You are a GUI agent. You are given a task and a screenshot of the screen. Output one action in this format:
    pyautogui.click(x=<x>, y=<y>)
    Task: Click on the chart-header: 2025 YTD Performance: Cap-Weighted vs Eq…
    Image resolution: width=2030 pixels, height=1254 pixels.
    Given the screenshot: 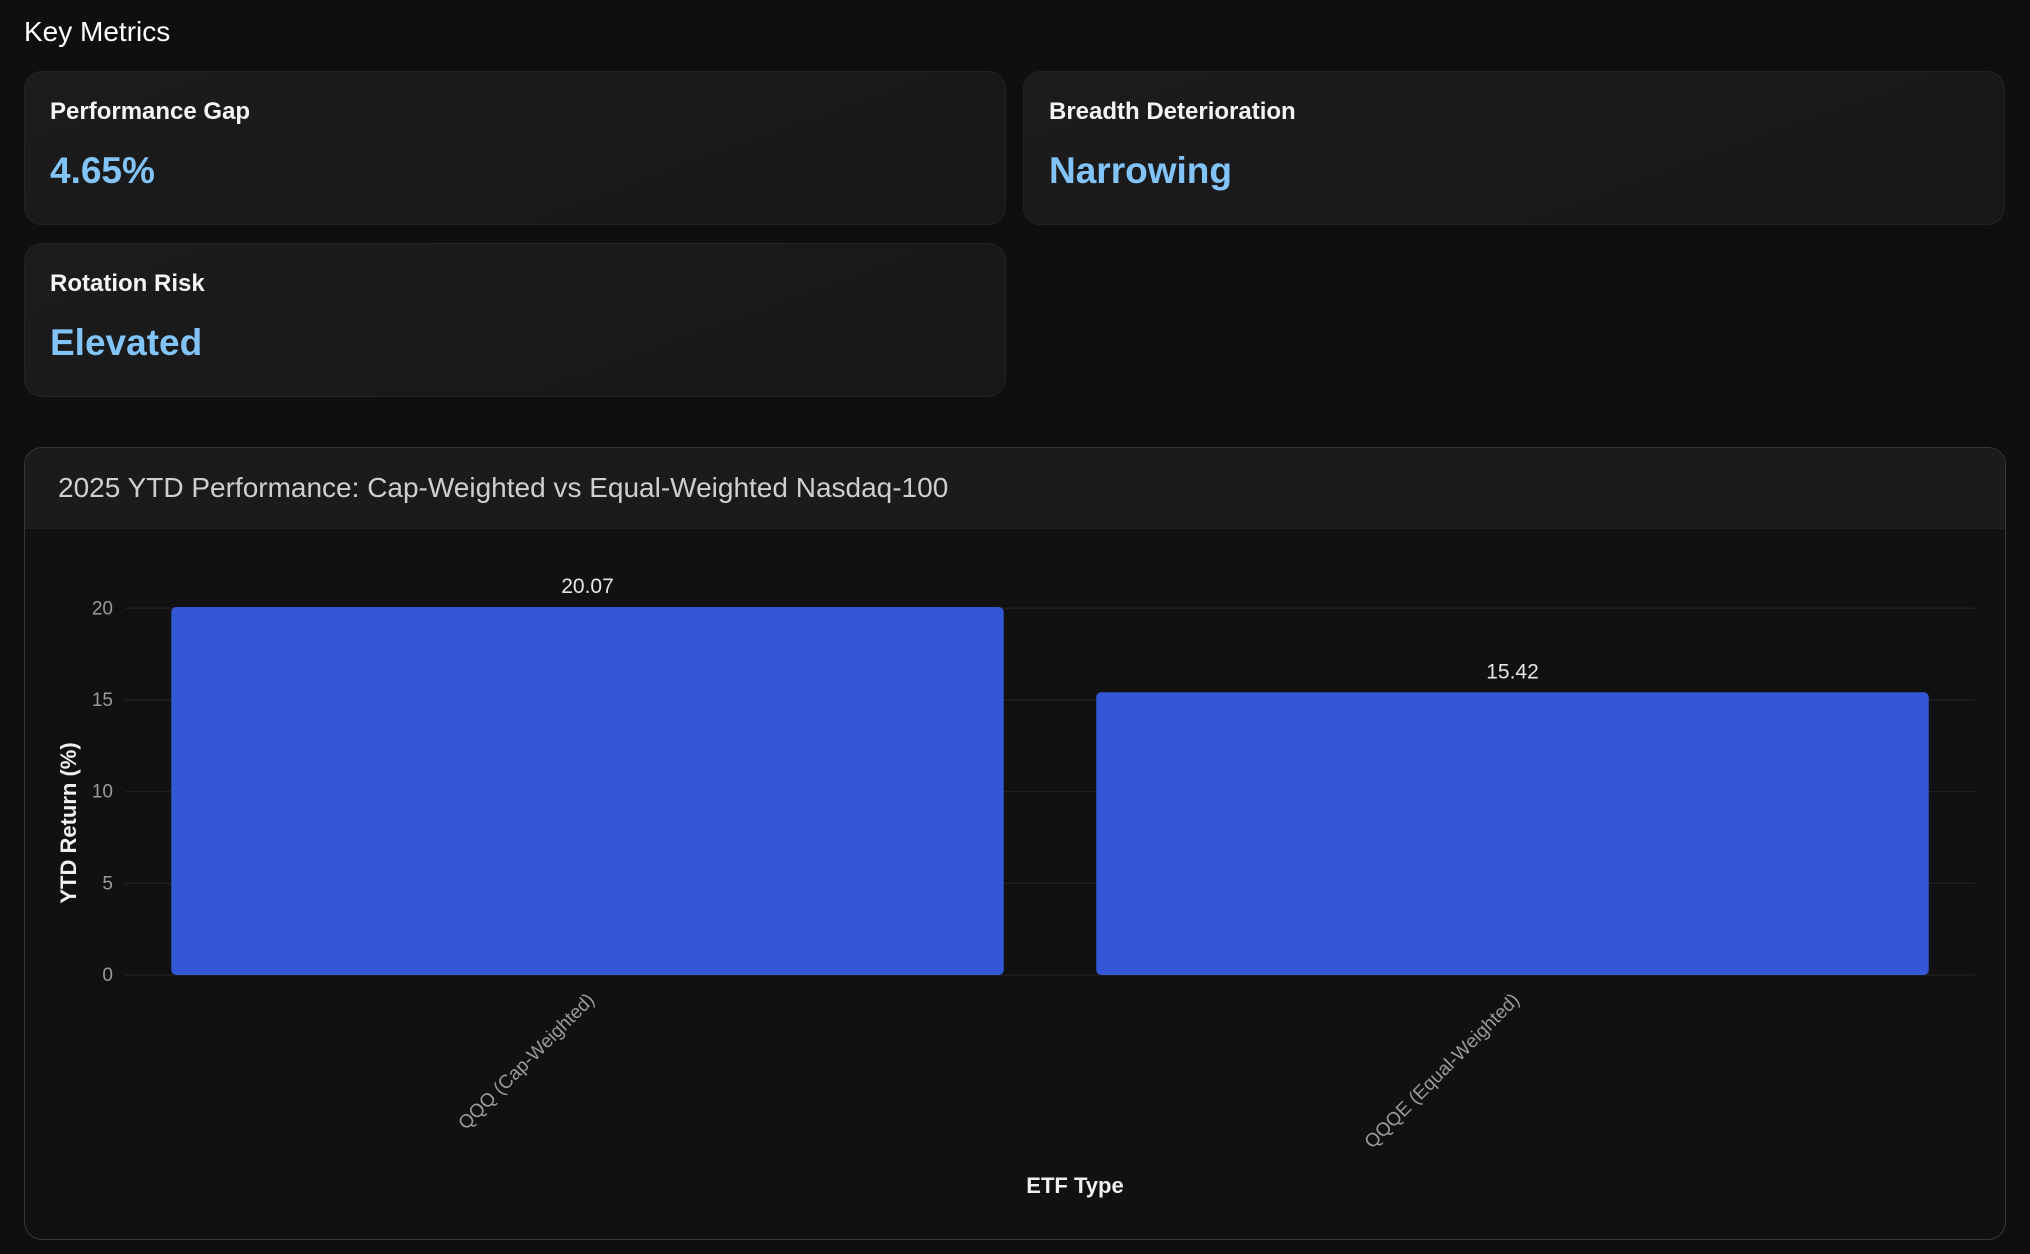 What is the action you would take?
    pyautogui.click(x=1015, y=488)
    